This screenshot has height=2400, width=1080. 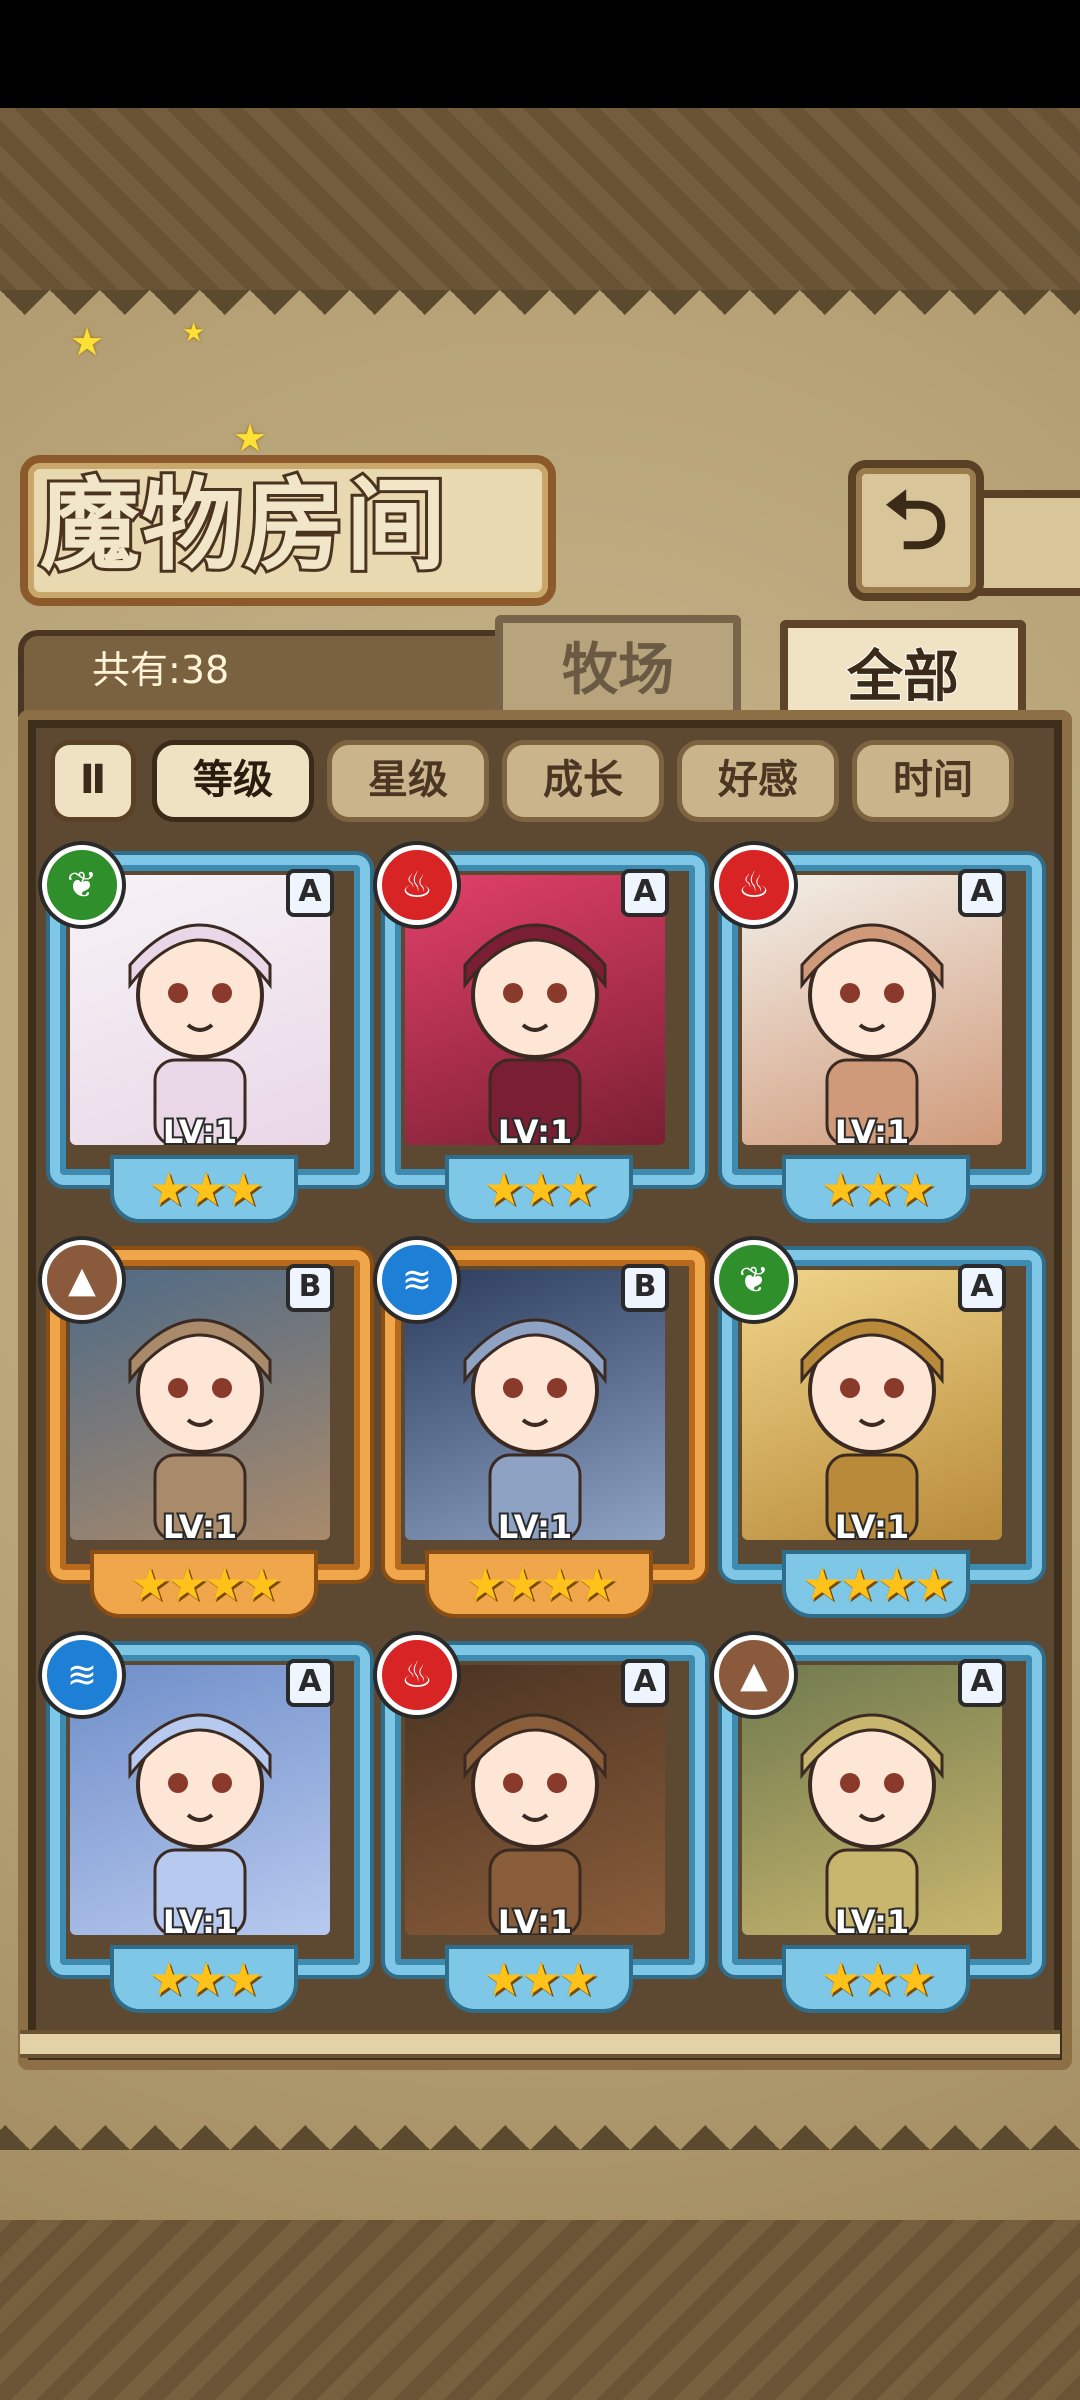 I want to click on monster-count: 共有:38, so click(x=161, y=670).